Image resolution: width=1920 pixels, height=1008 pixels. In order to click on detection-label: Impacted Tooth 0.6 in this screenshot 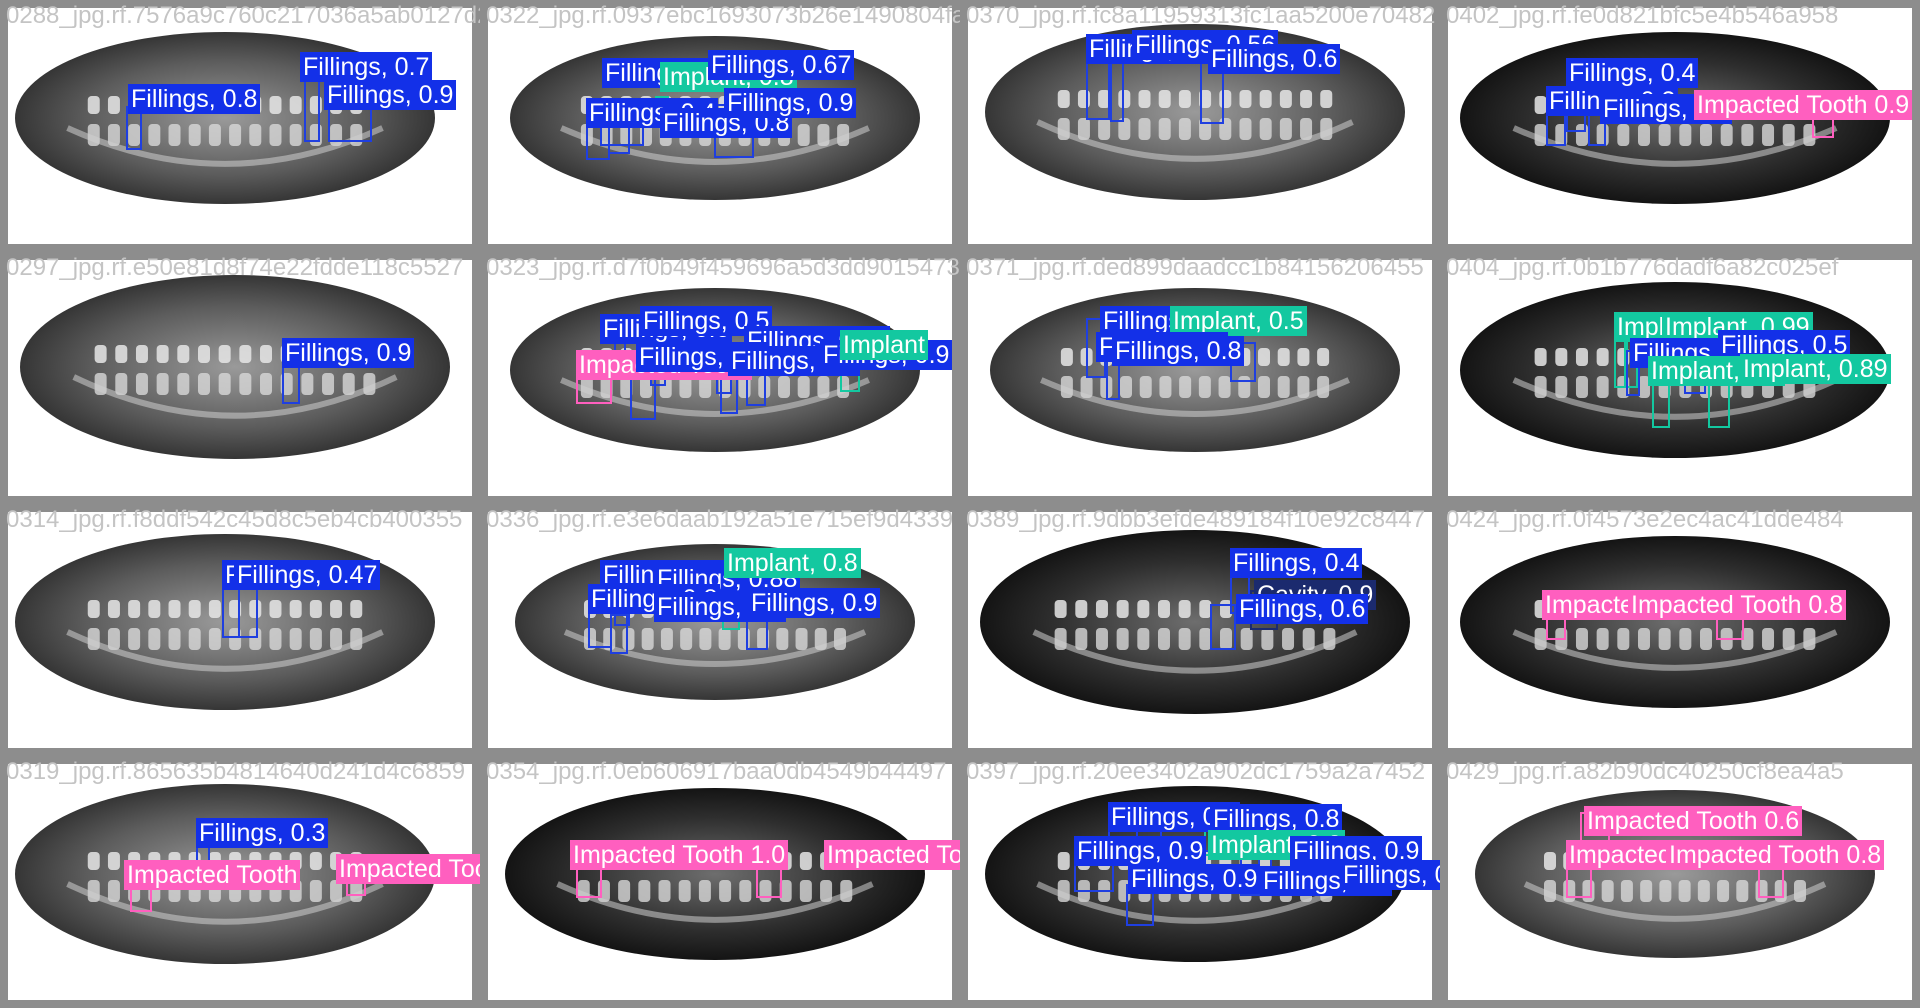, I will do `click(1693, 821)`.